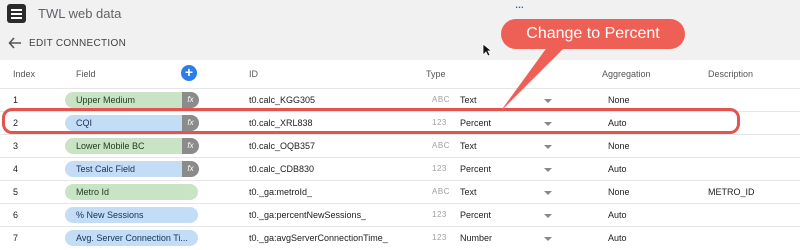 Image resolution: width=800 pixels, height=250 pixels. I want to click on row-index: 3, so click(16, 146).